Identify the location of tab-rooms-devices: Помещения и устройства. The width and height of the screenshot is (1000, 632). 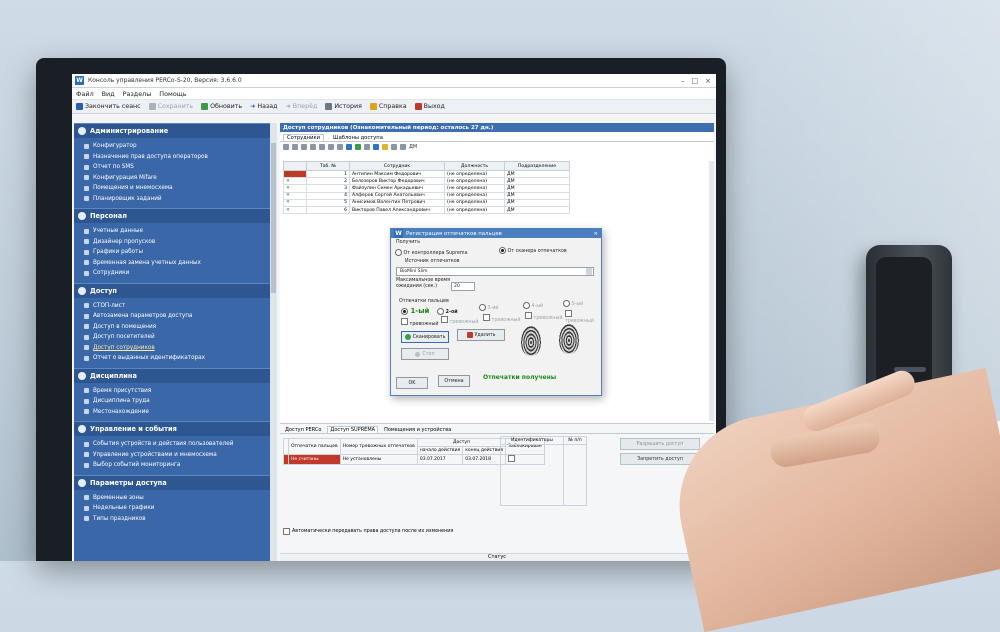
(417, 430).